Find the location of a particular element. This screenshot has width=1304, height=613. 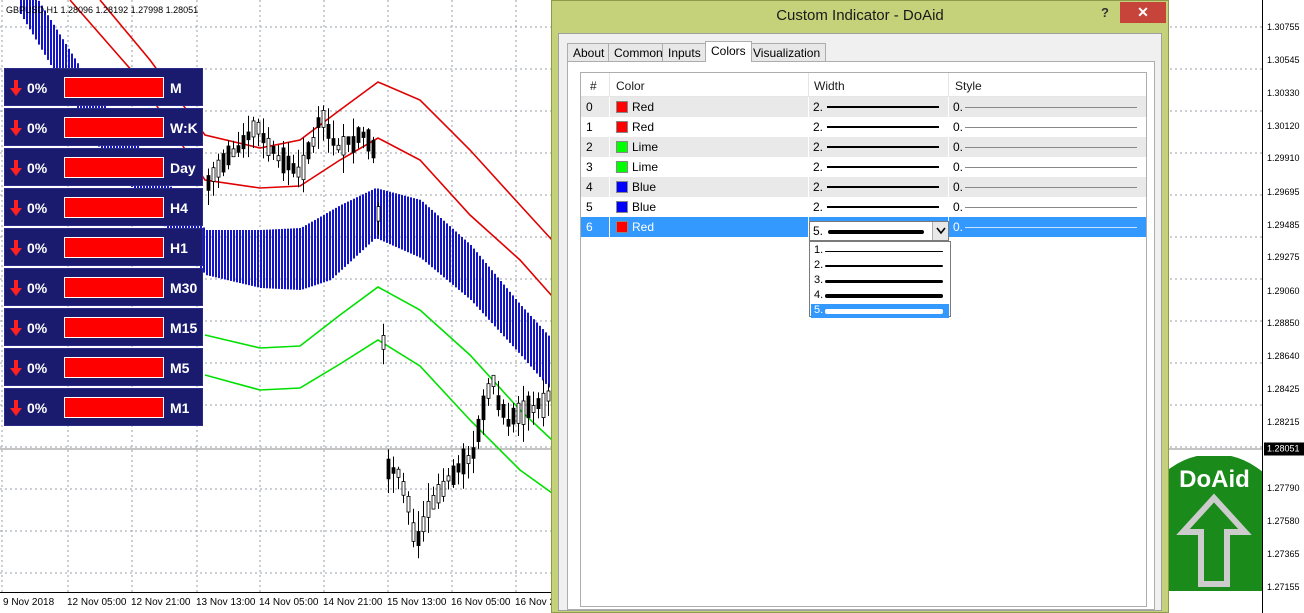

doaid-logo: DoAid is located at coordinates (1214, 523).